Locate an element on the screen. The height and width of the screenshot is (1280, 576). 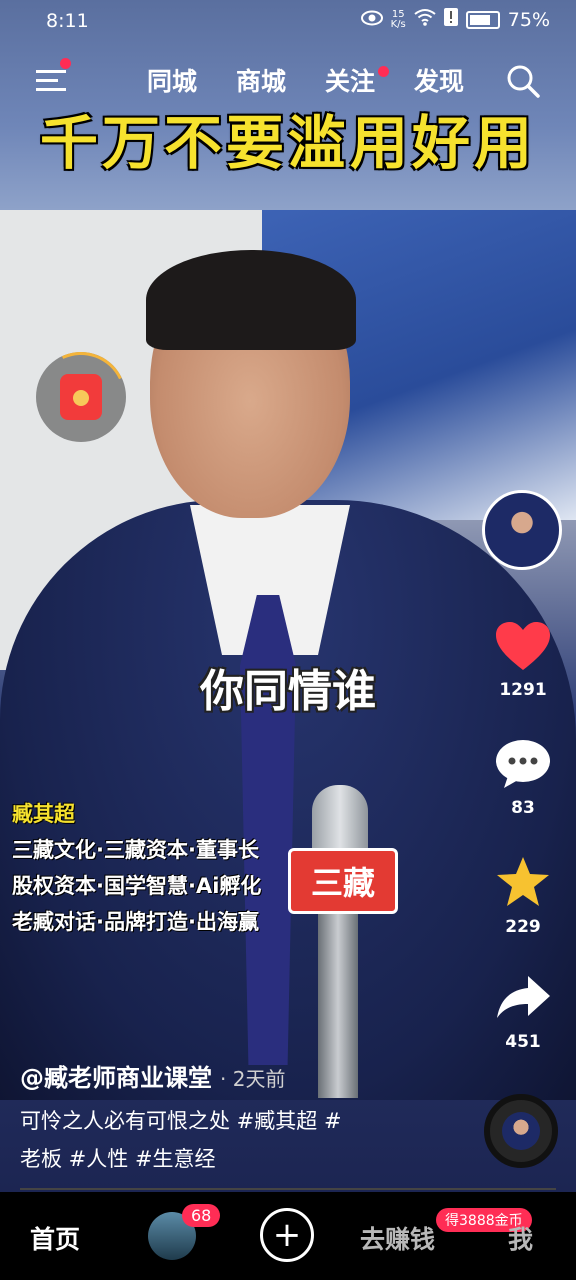
speaker-hair is located at coordinates (251, 300).